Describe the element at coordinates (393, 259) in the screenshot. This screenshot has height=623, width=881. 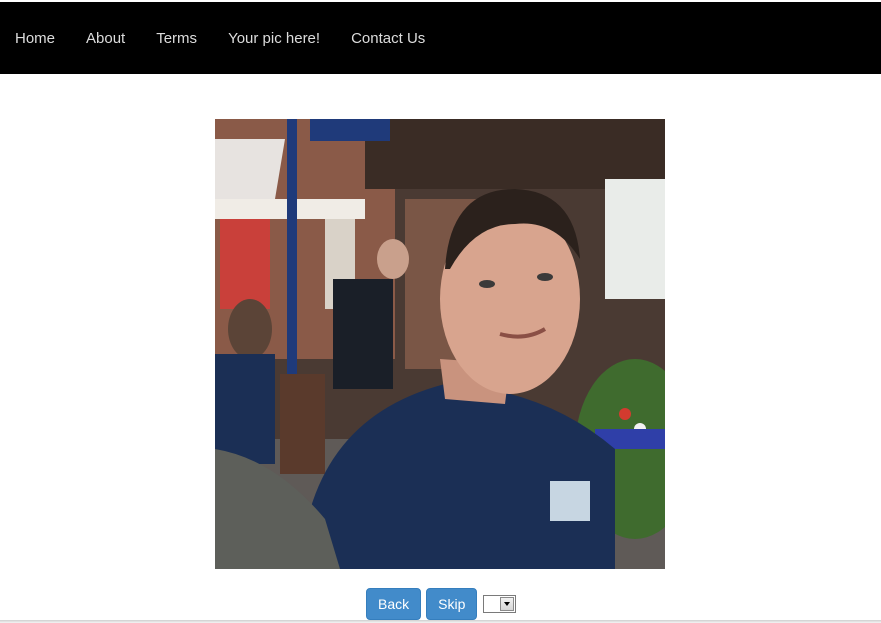
I see `bystander-head` at that location.